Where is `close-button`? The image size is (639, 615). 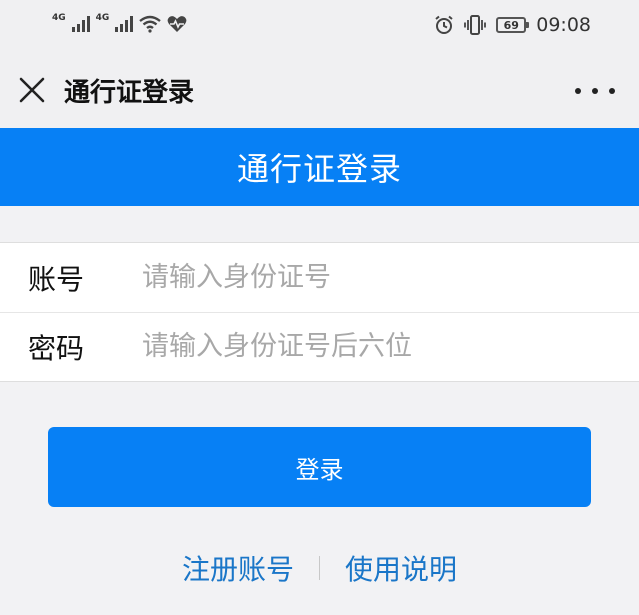 close-button is located at coordinates (32, 90).